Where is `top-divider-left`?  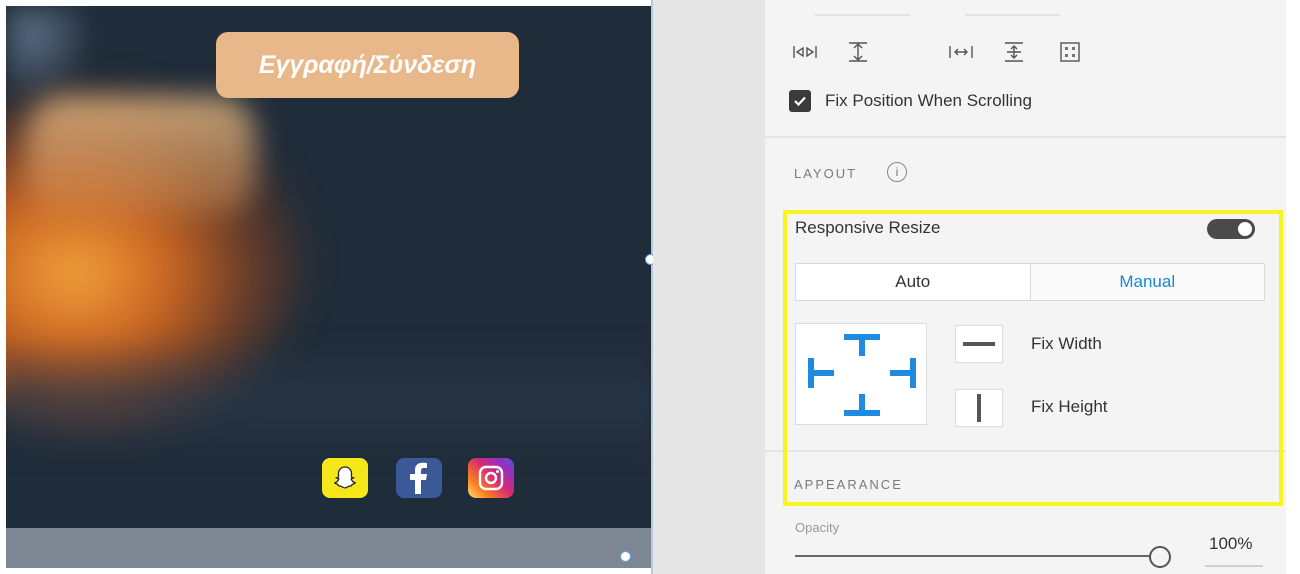
top-divider-left is located at coordinates (862, 15).